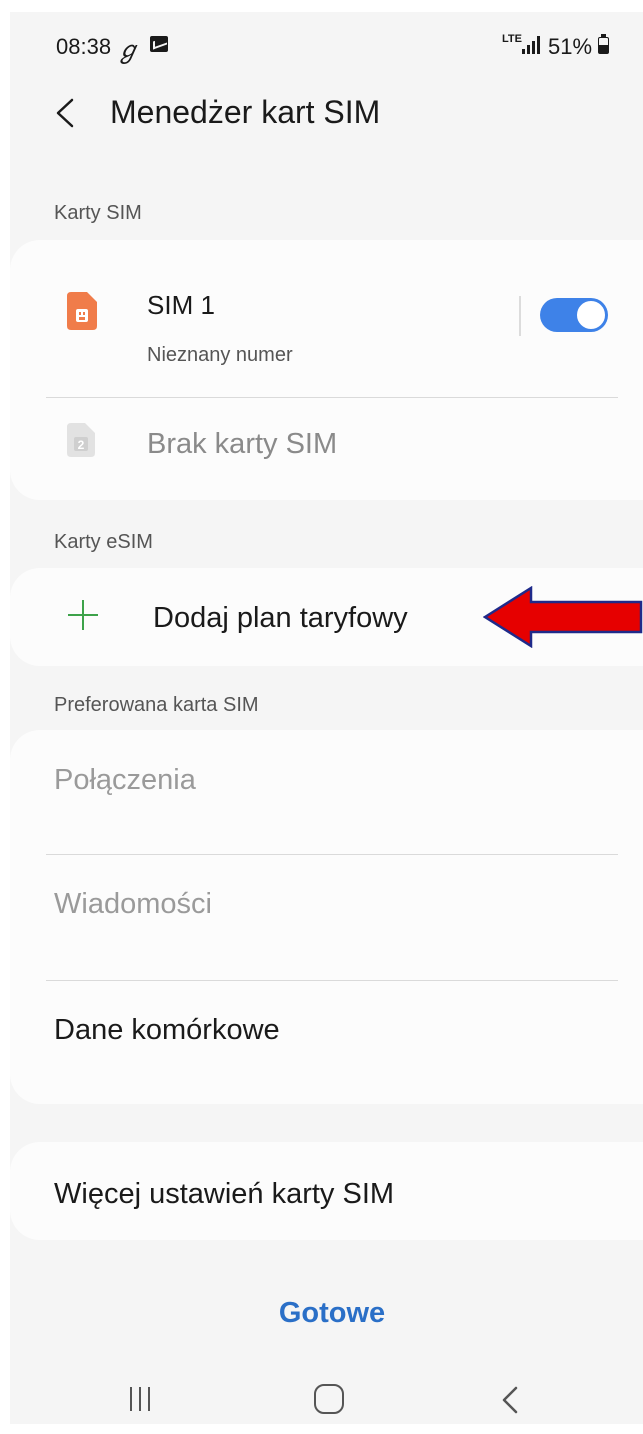 The height and width of the screenshot is (1434, 643). I want to click on frame-bottom, so click(321, 1429).